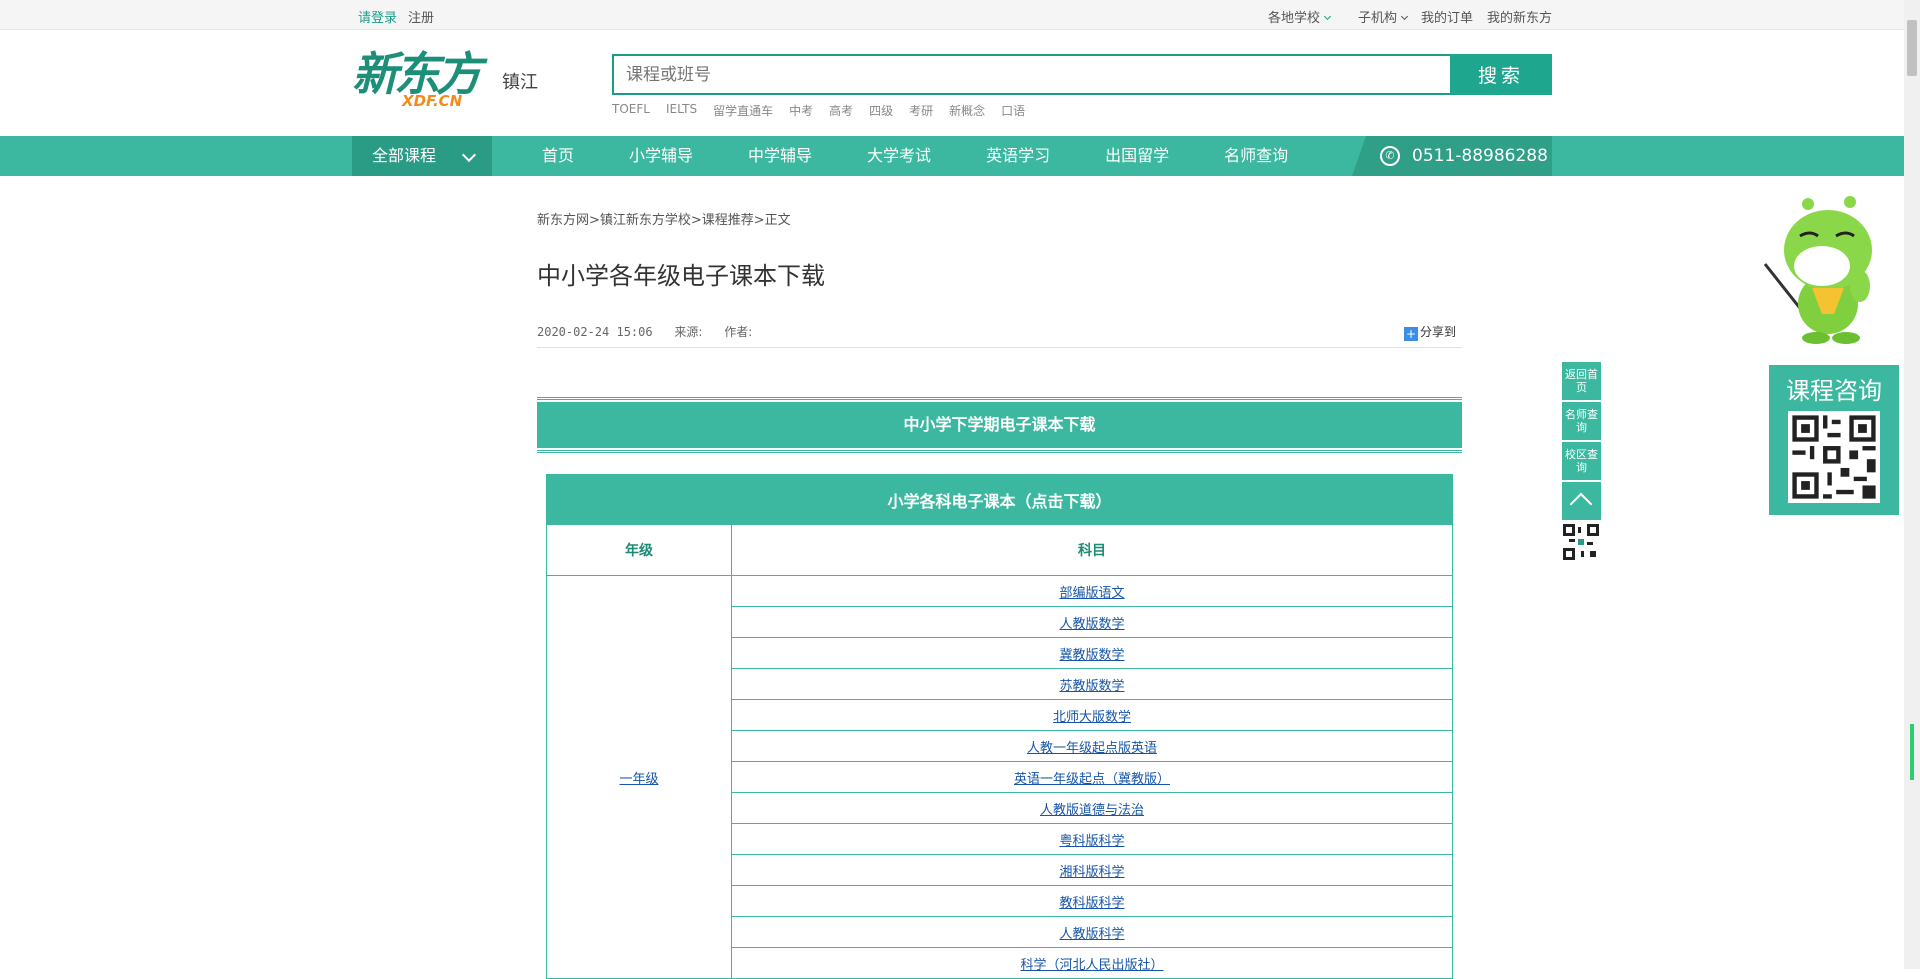  What do you see at coordinates (1429, 332) in the screenshot?
I see `share-button: + 分享到` at bounding box center [1429, 332].